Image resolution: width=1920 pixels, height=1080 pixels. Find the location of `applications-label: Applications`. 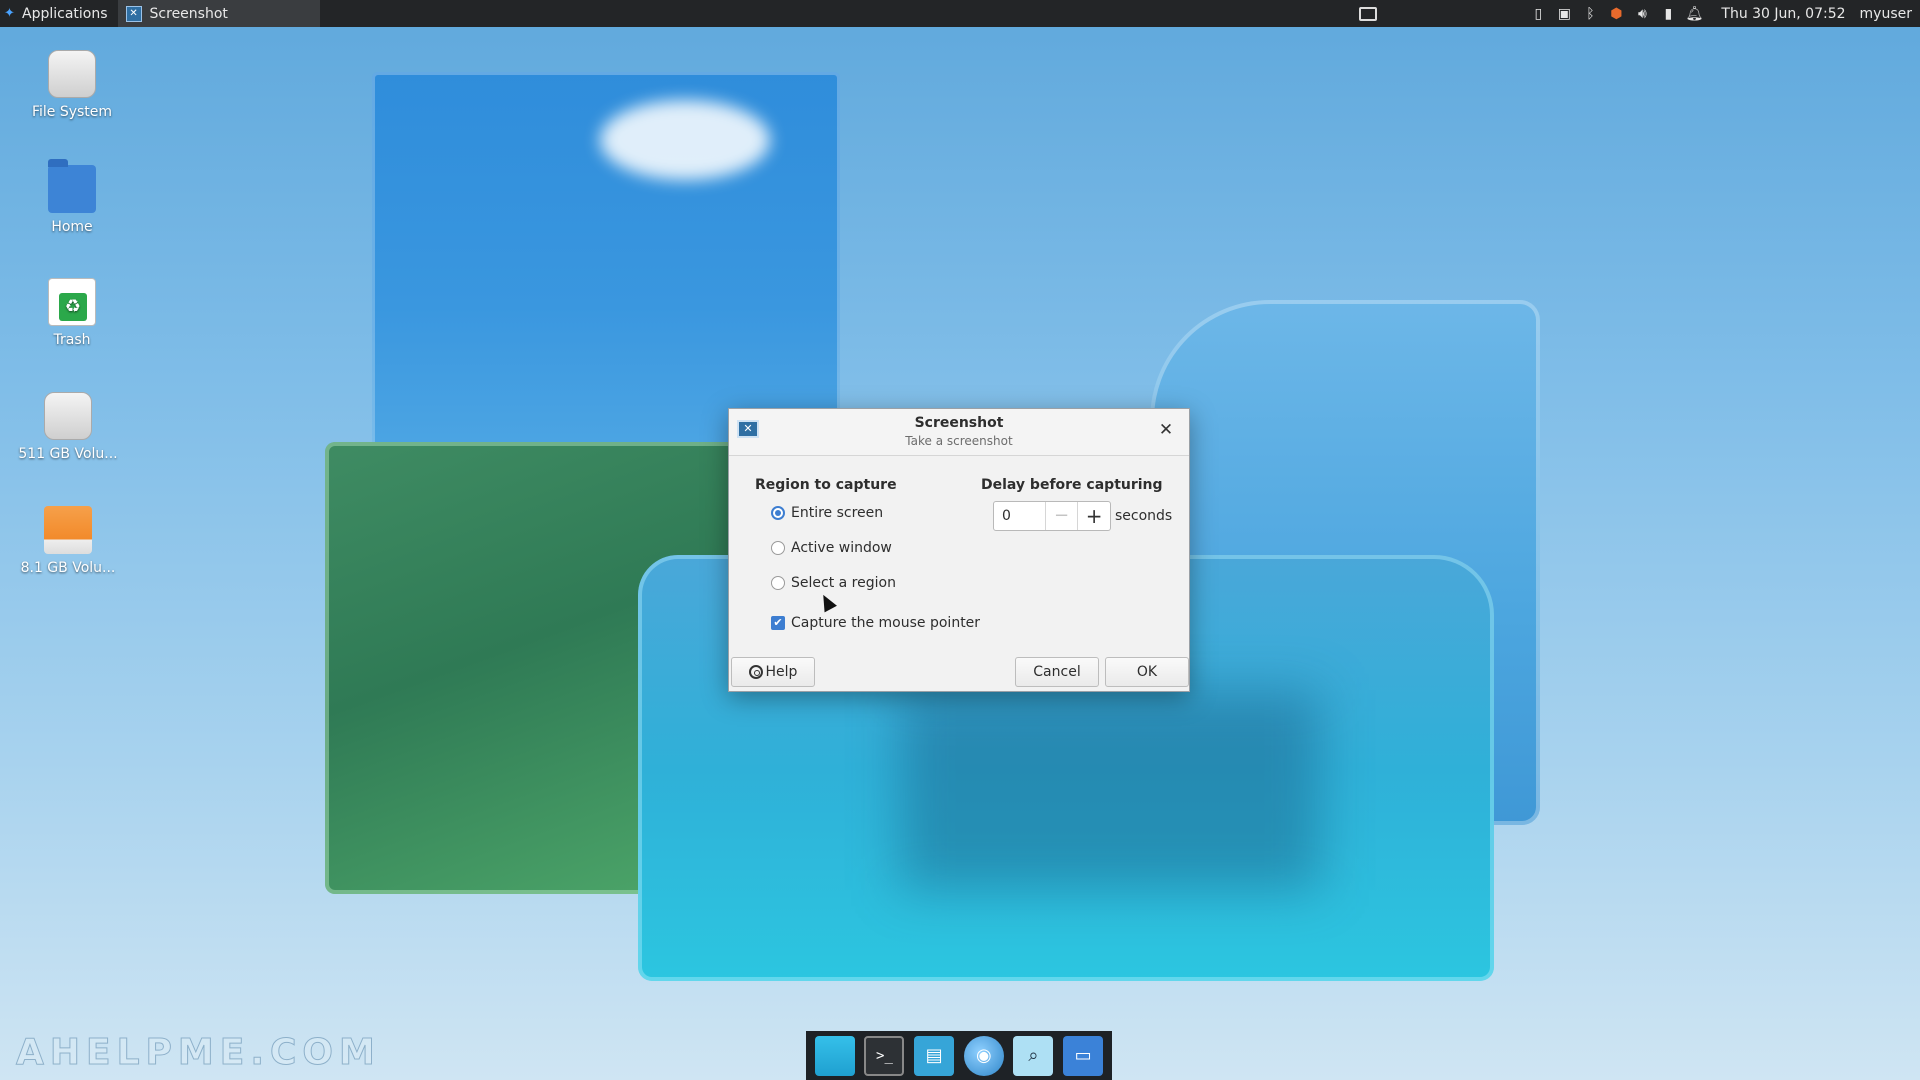

applications-label: Applications is located at coordinates (65, 13).